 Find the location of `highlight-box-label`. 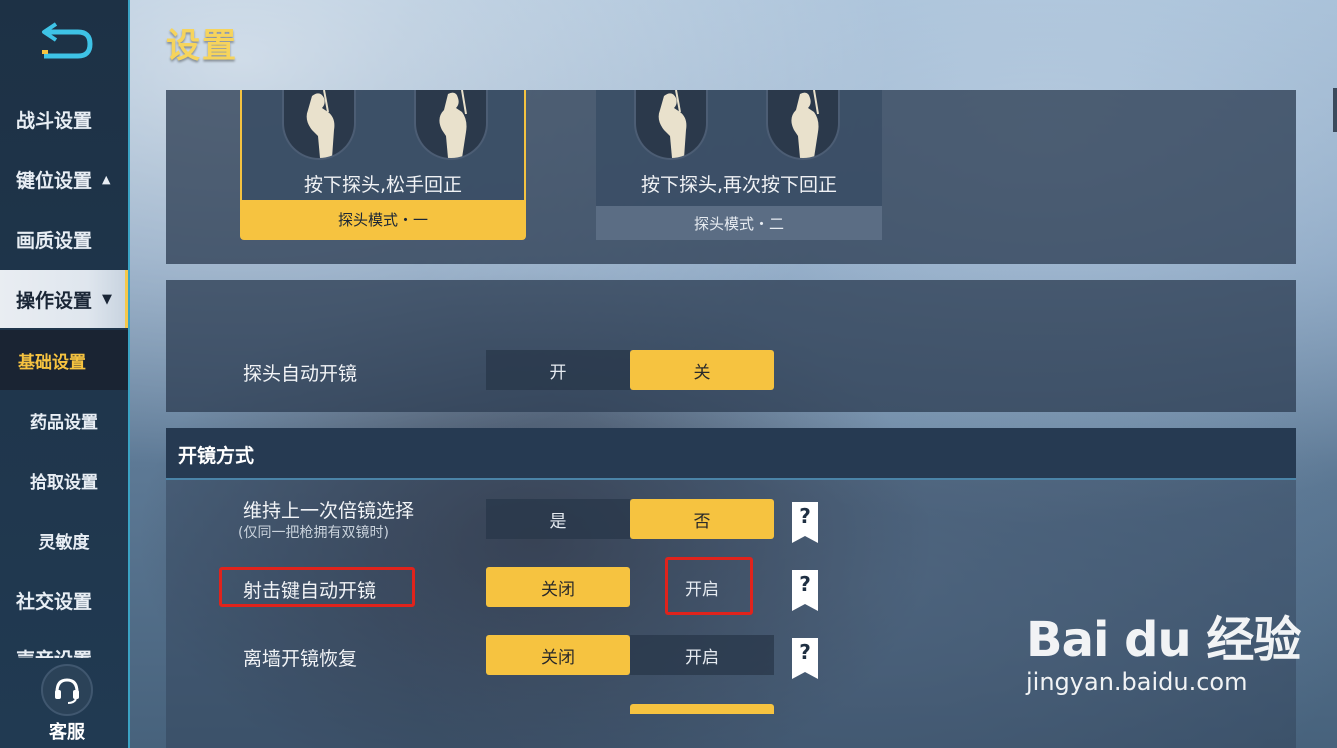

highlight-box-label is located at coordinates (317, 587).